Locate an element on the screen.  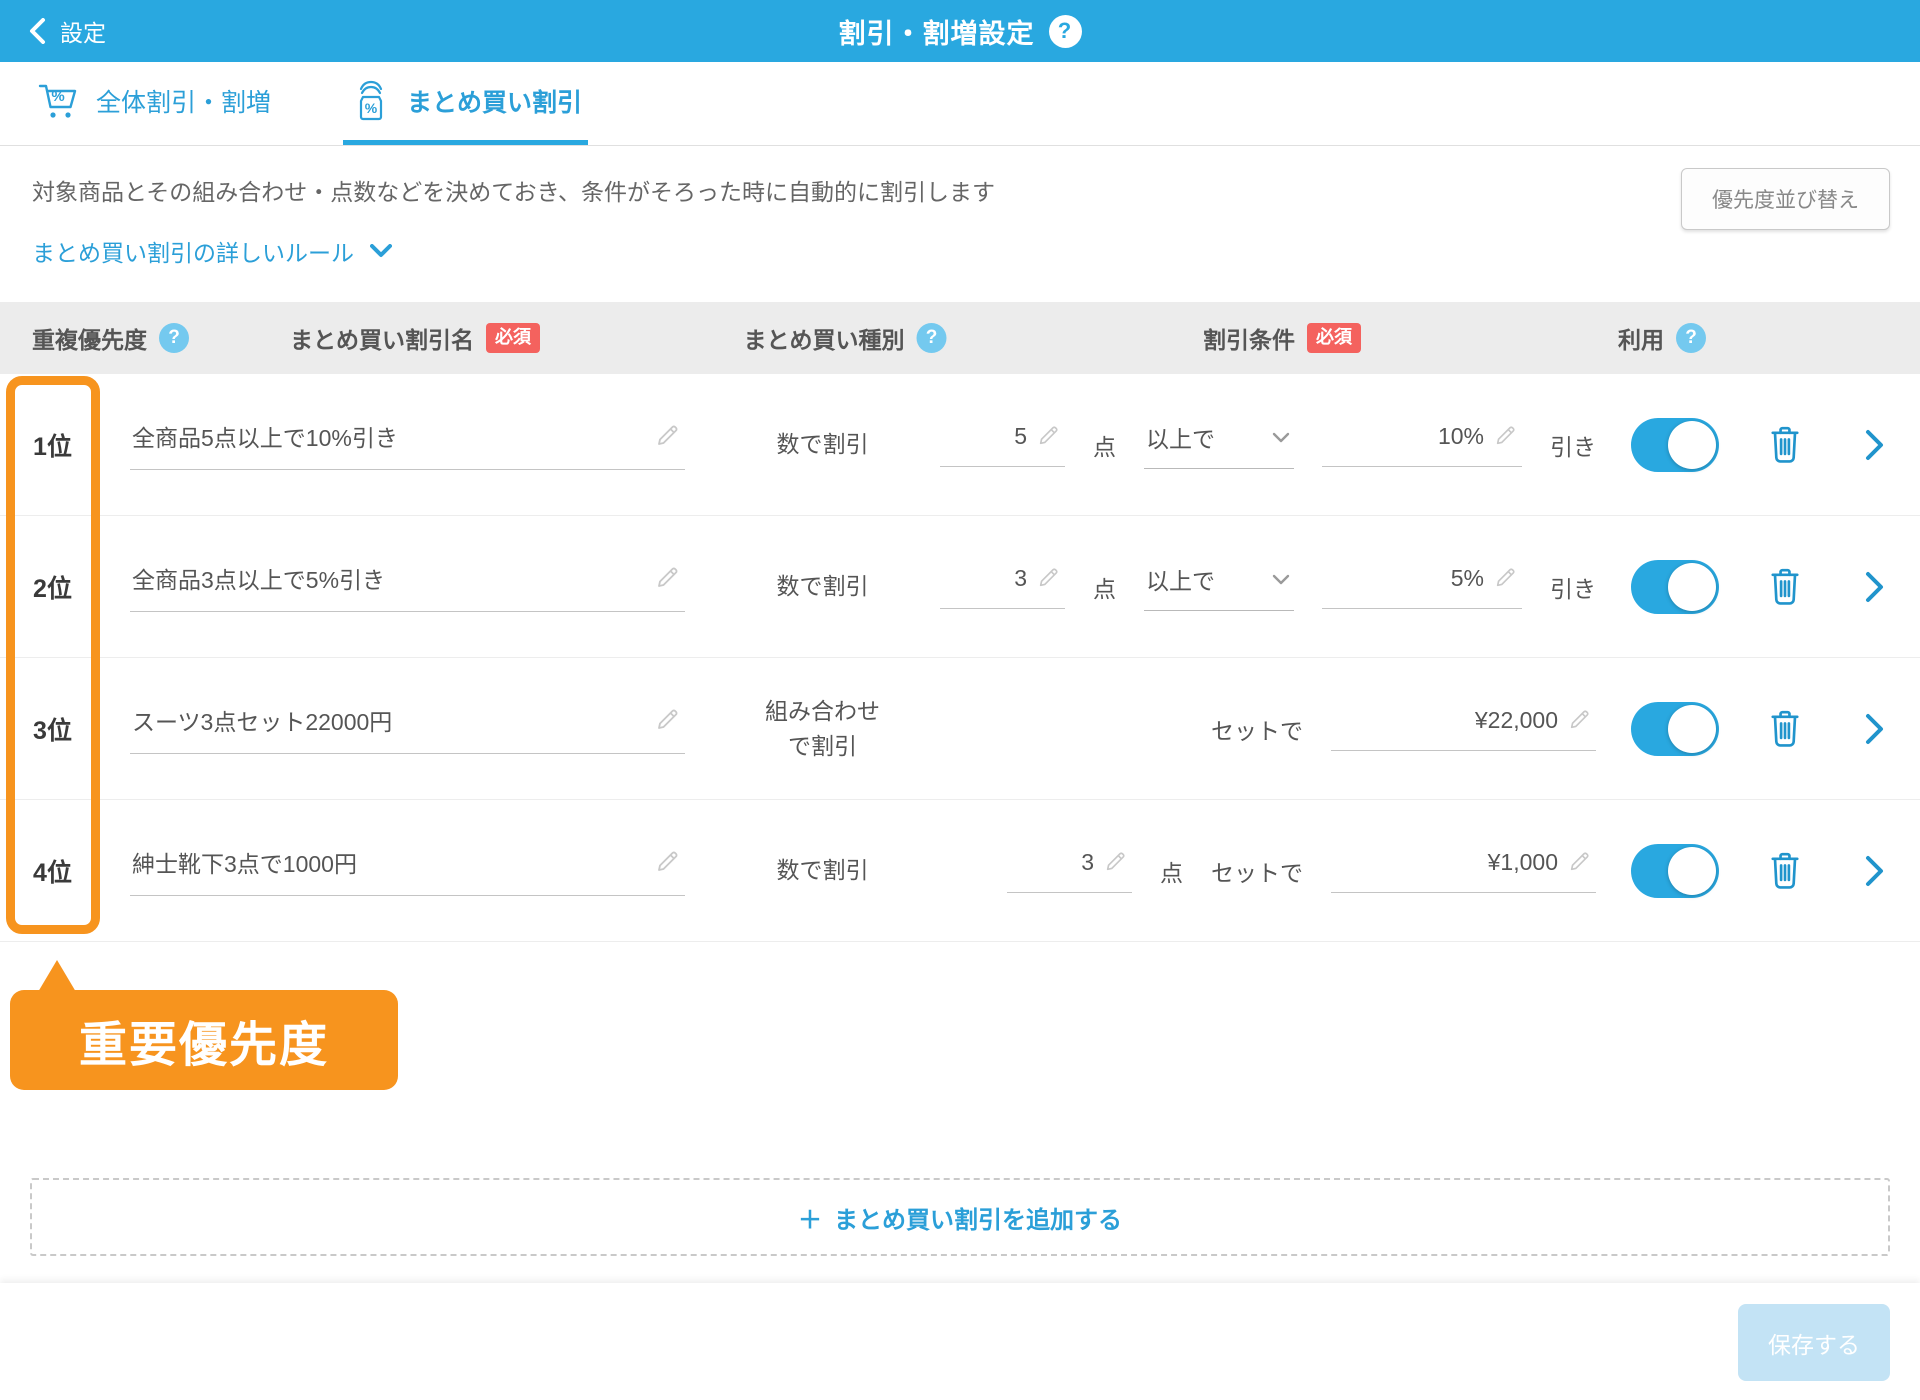
quantity-input: 5 is located at coordinates (1002, 445).